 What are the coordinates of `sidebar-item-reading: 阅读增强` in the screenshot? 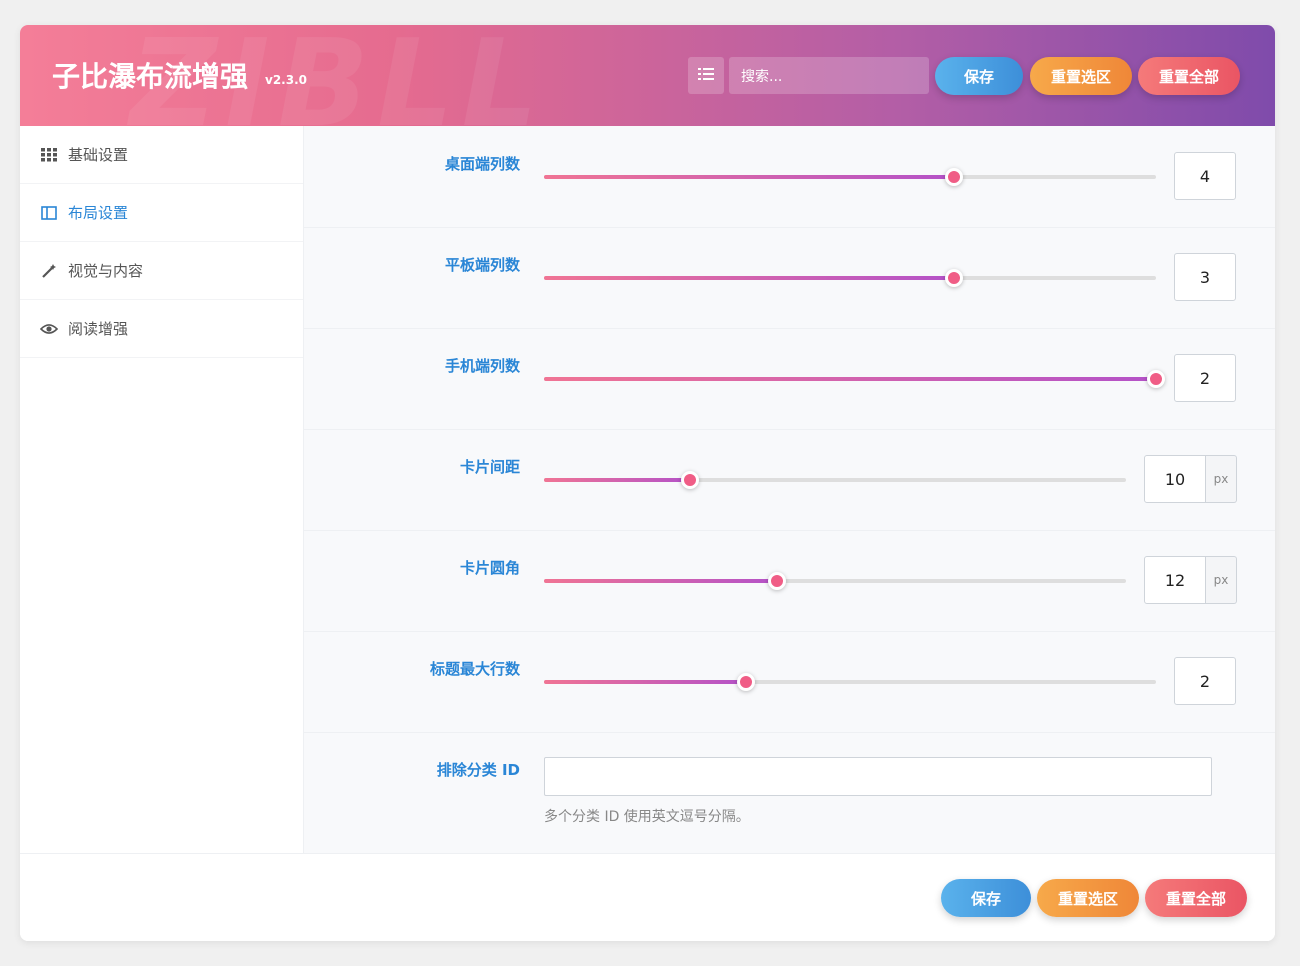 It's located at (161, 329).